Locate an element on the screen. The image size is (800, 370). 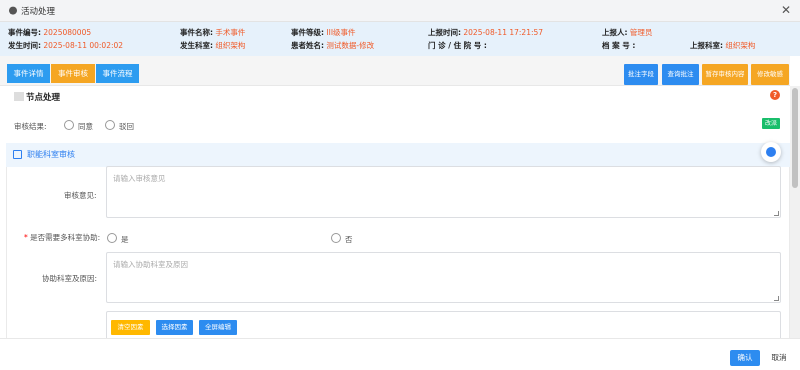
dialog-footer: 确认 取消 is located at coordinates (400, 354).